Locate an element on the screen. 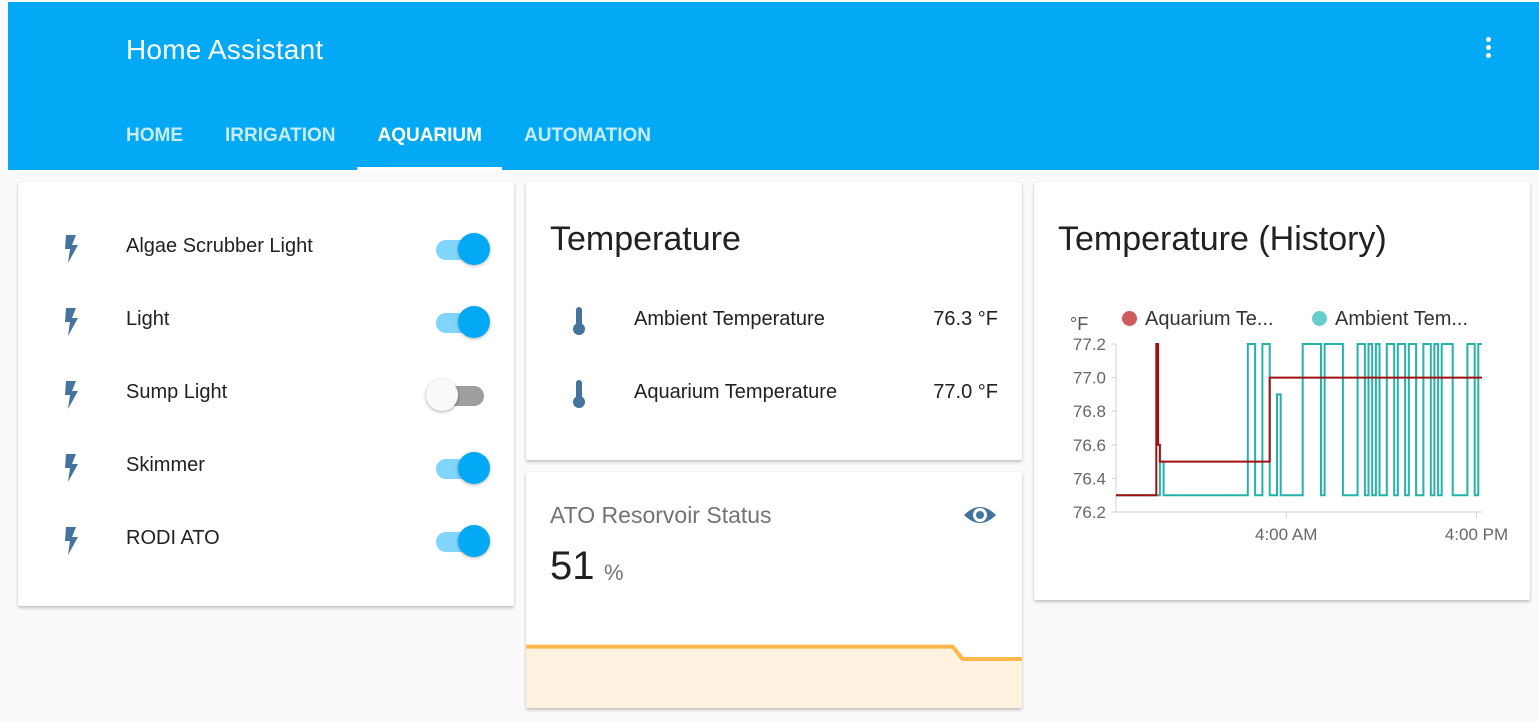 The width and height of the screenshot is (1539, 722). skimmer-toggle is located at coordinates (461, 467).